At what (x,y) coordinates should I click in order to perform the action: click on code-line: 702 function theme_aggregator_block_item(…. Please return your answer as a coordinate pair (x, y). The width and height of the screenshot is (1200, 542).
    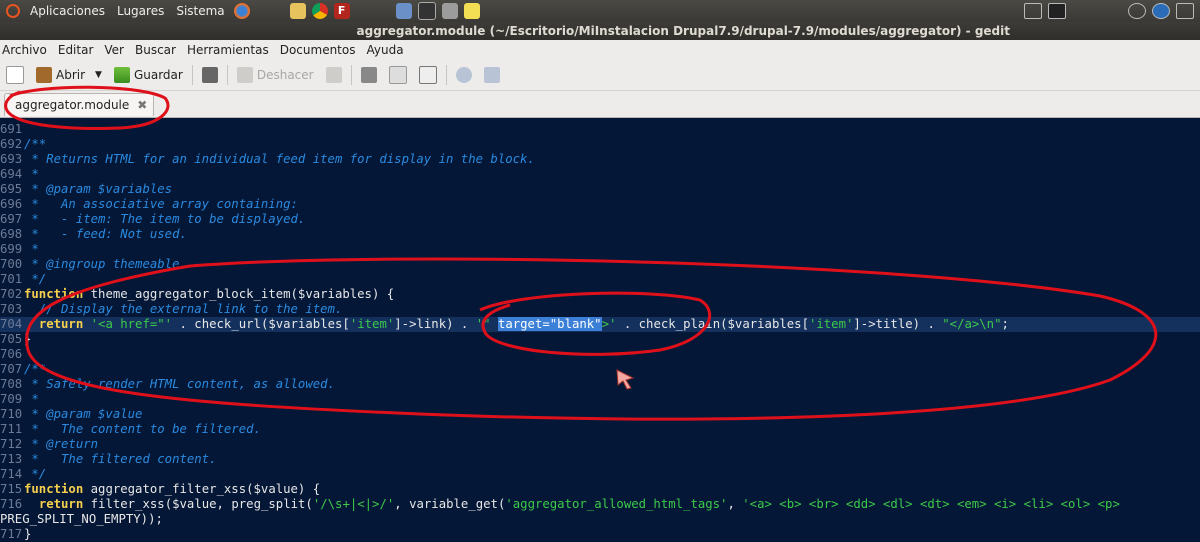
    Looking at the image, I should click on (197, 294).